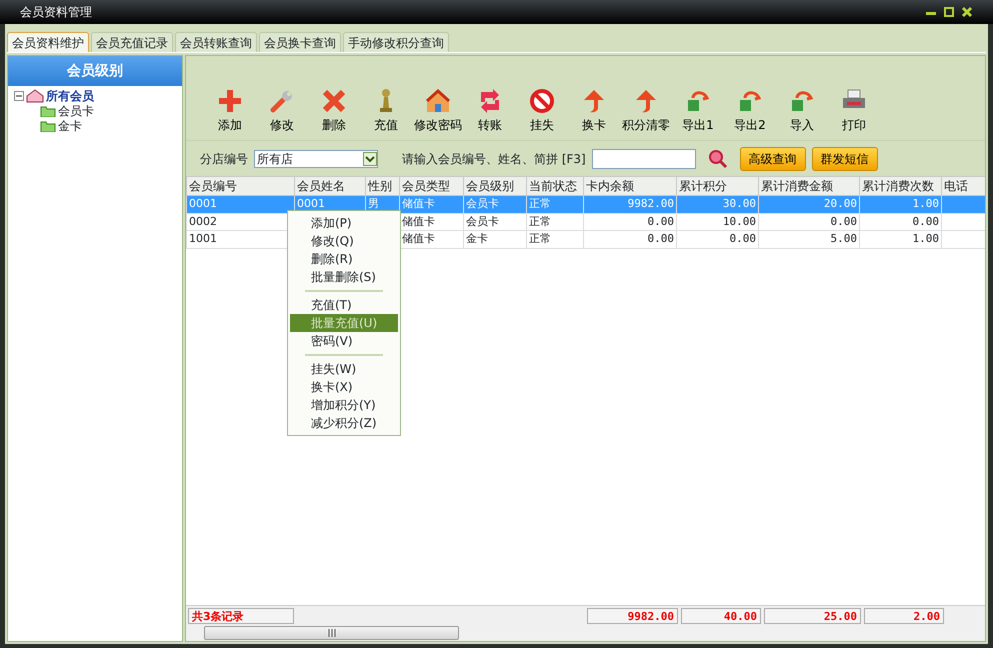 The width and height of the screenshot is (993, 648). I want to click on column-header: 当前状态, so click(555, 186).